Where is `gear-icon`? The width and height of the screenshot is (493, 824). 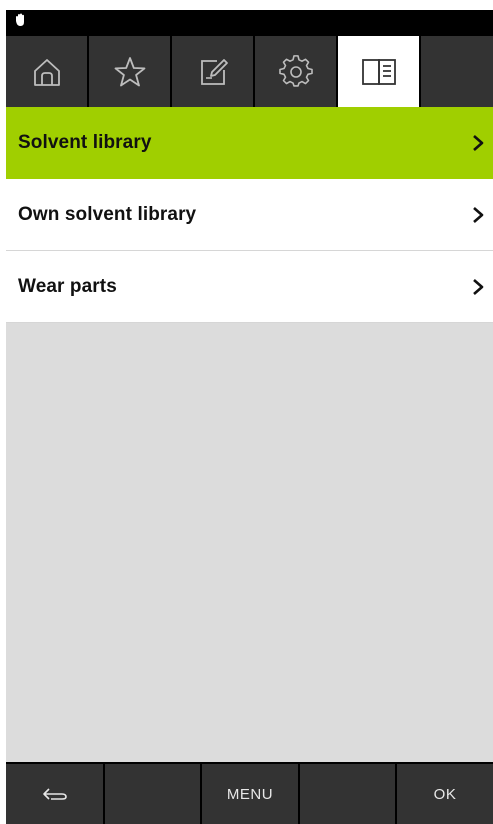 gear-icon is located at coordinates (295, 70).